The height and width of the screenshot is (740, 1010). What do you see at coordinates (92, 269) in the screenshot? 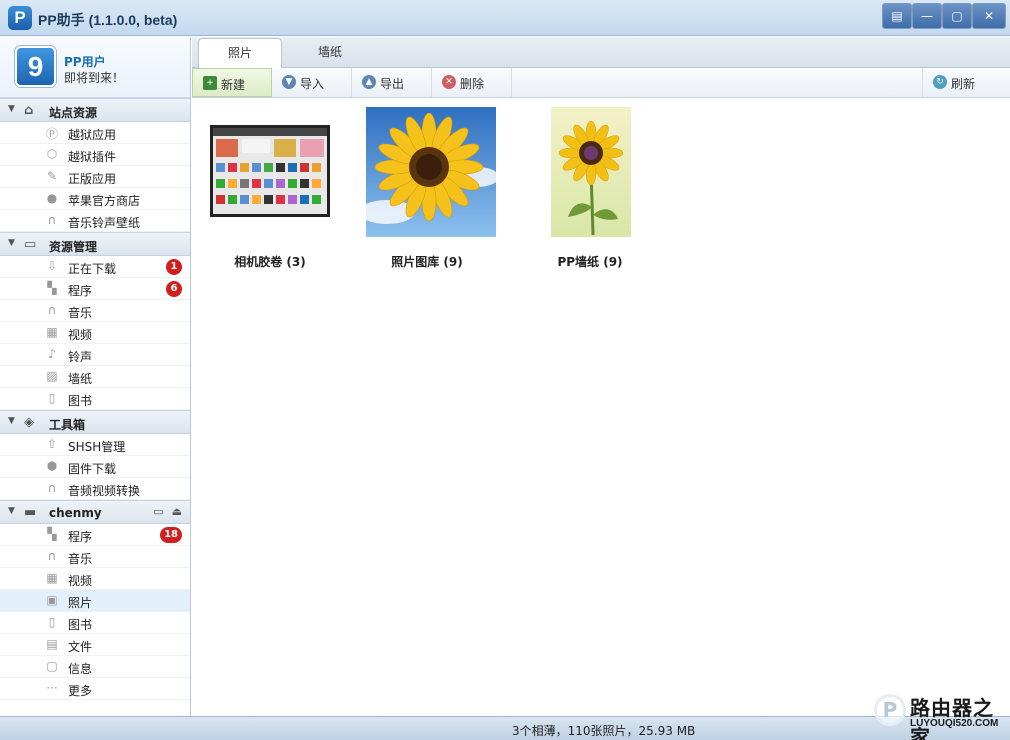
I see `sidebar-item-label: 正在下载` at bounding box center [92, 269].